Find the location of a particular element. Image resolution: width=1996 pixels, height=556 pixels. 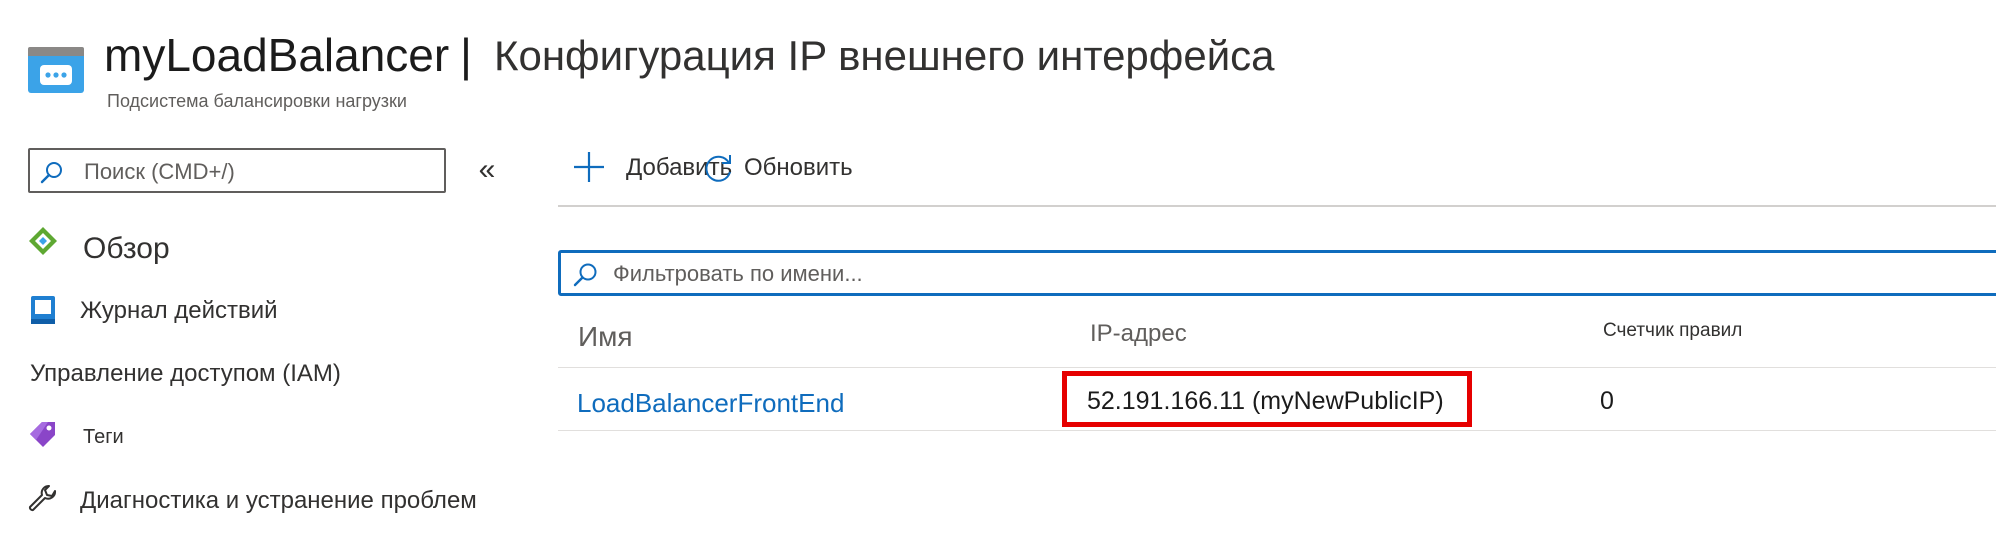

frontend-name-link: LoadBalancerFrontEnd is located at coordinates (710, 403).